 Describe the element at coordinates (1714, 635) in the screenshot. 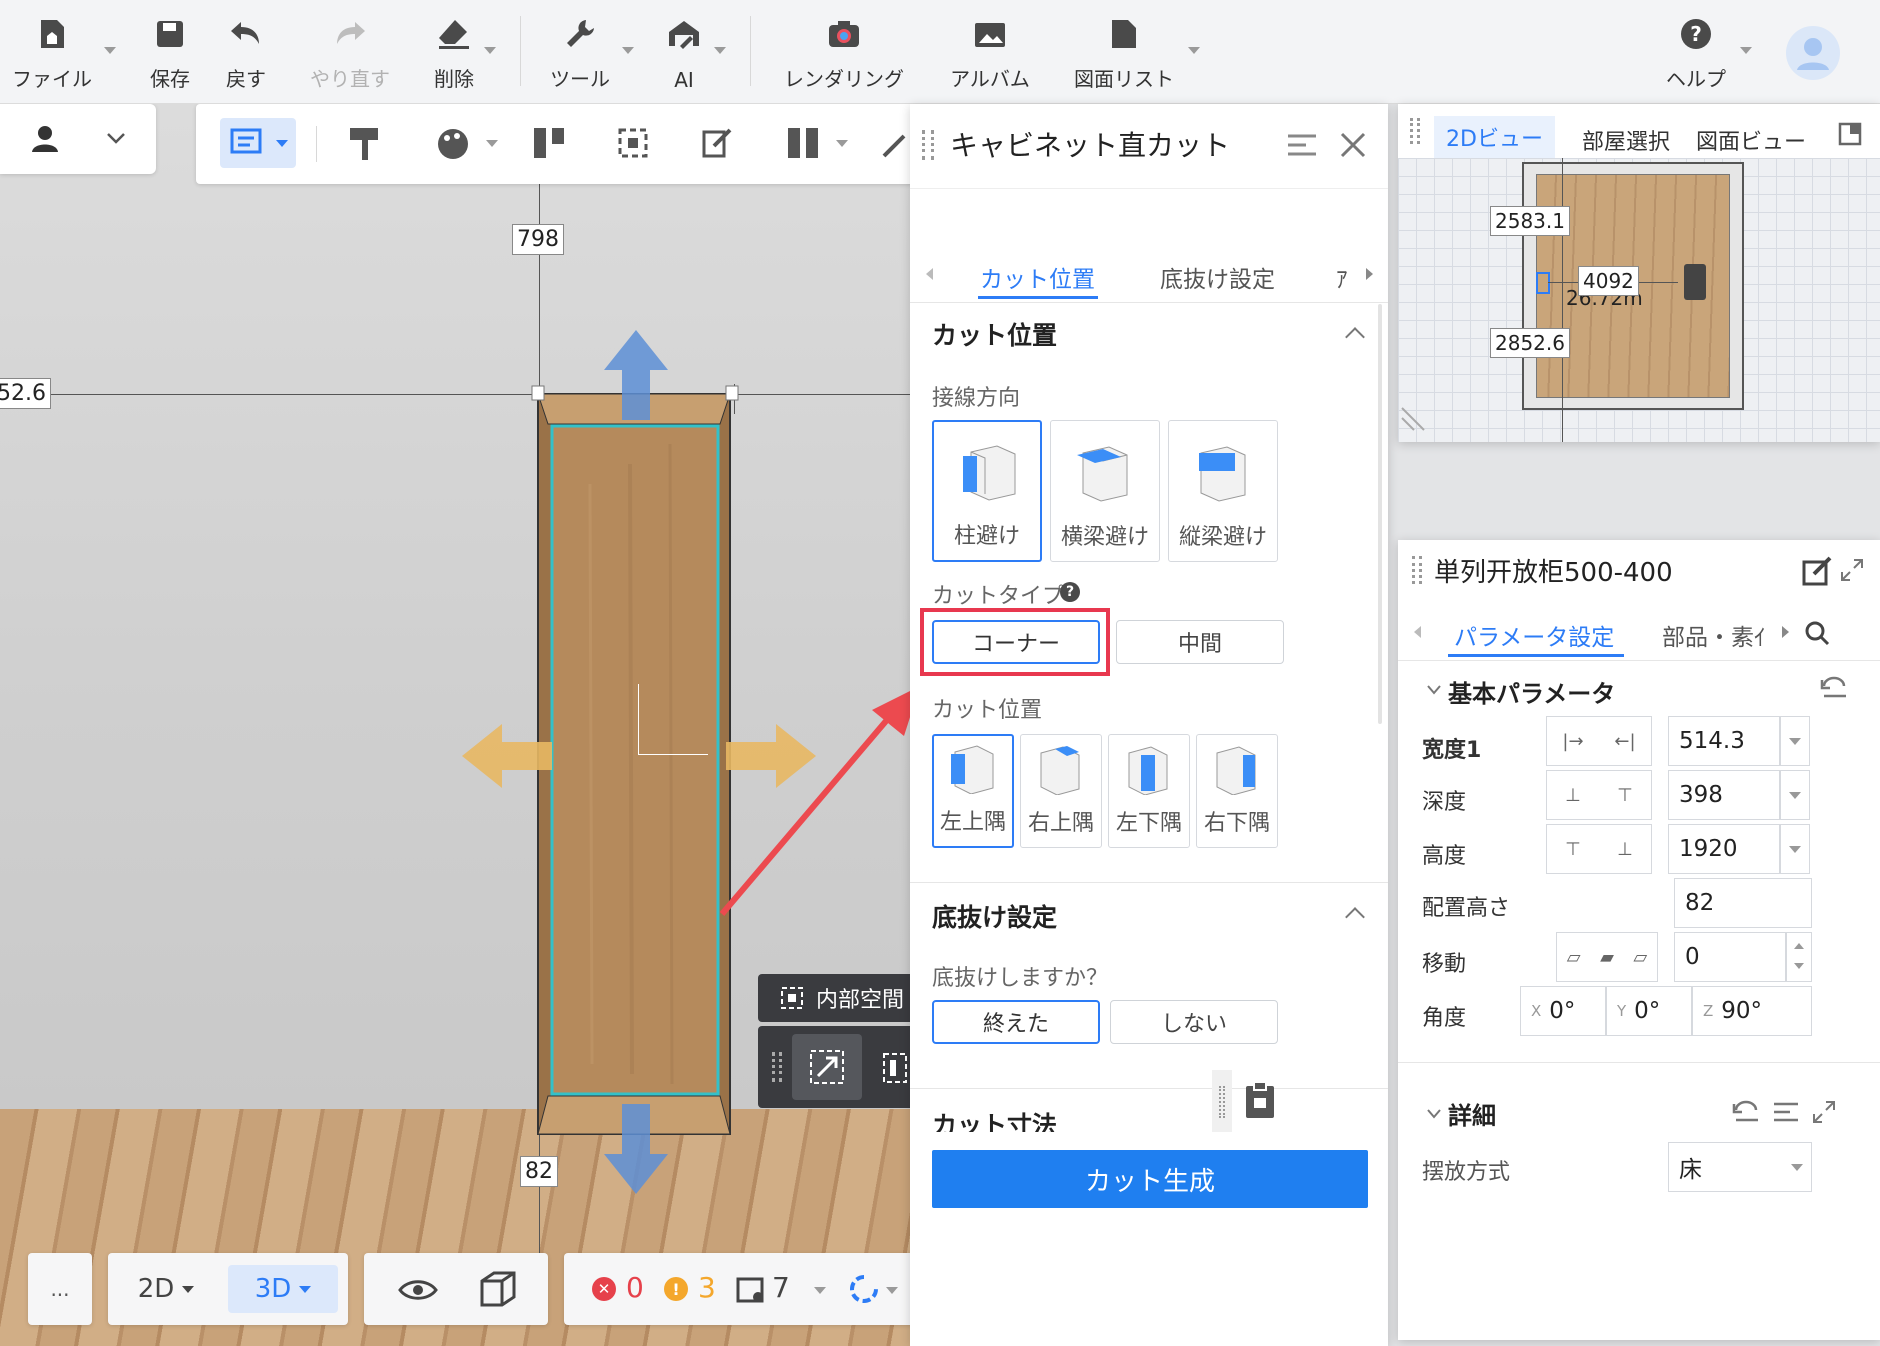

I see `tab-parts-materials: 部品・素ｲ` at that location.